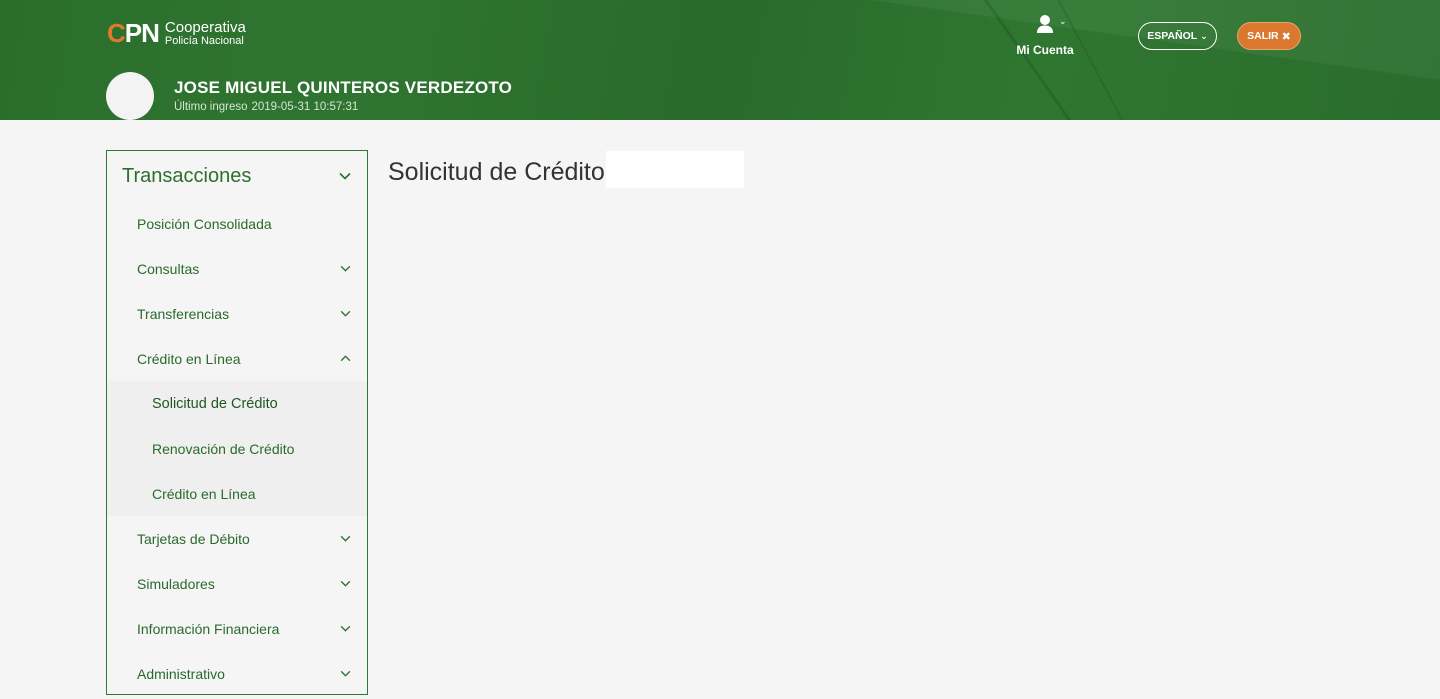 This screenshot has height=699, width=1440. What do you see at coordinates (675, 169) in the screenshot?
I see `blank-panel` at bounding box center [675, 169].